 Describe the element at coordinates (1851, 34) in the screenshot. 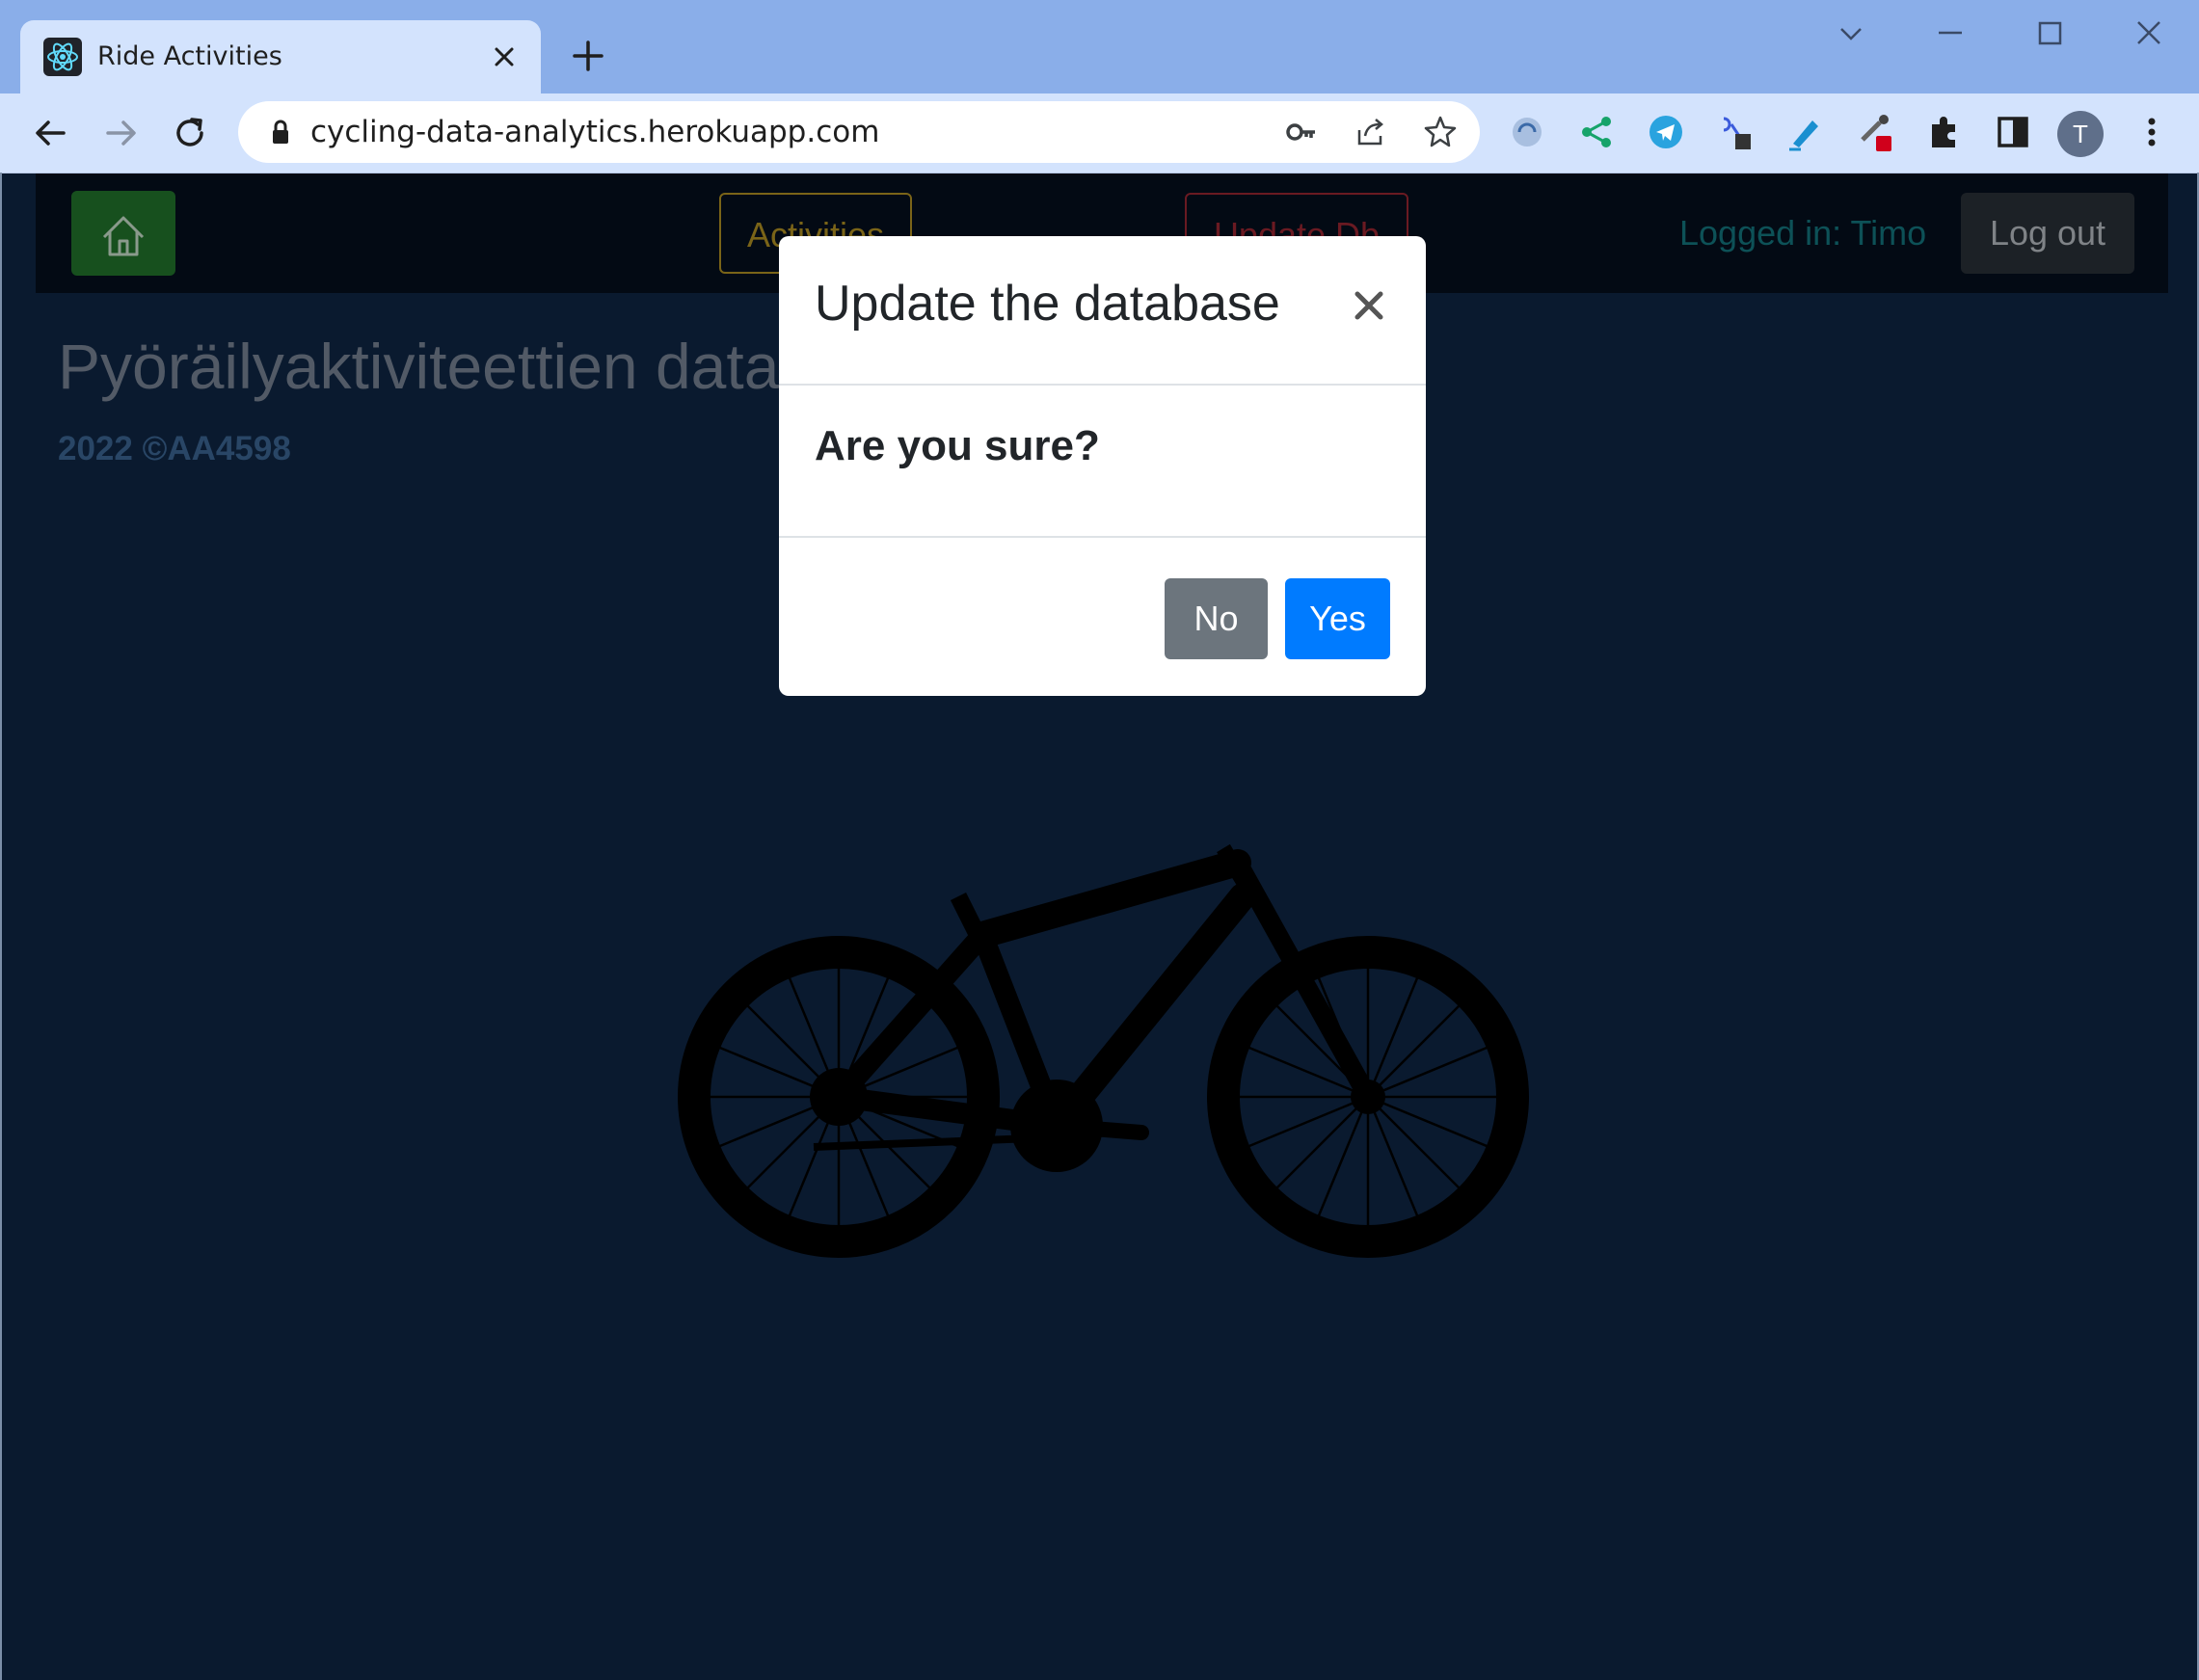

I see `tab-search-icon` at that location.